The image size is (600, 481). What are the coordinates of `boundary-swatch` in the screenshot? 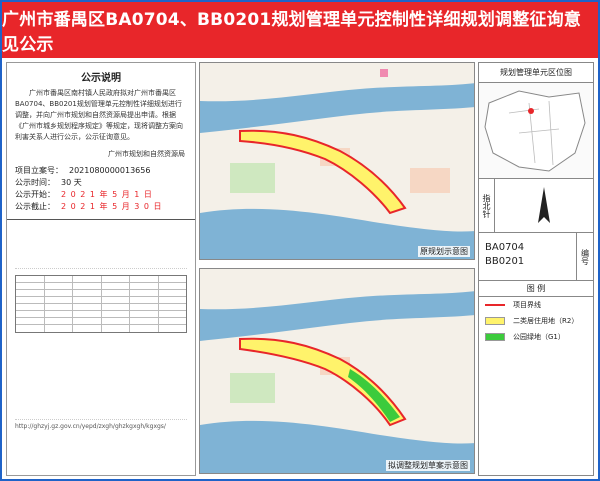 It's located at (495, 305).